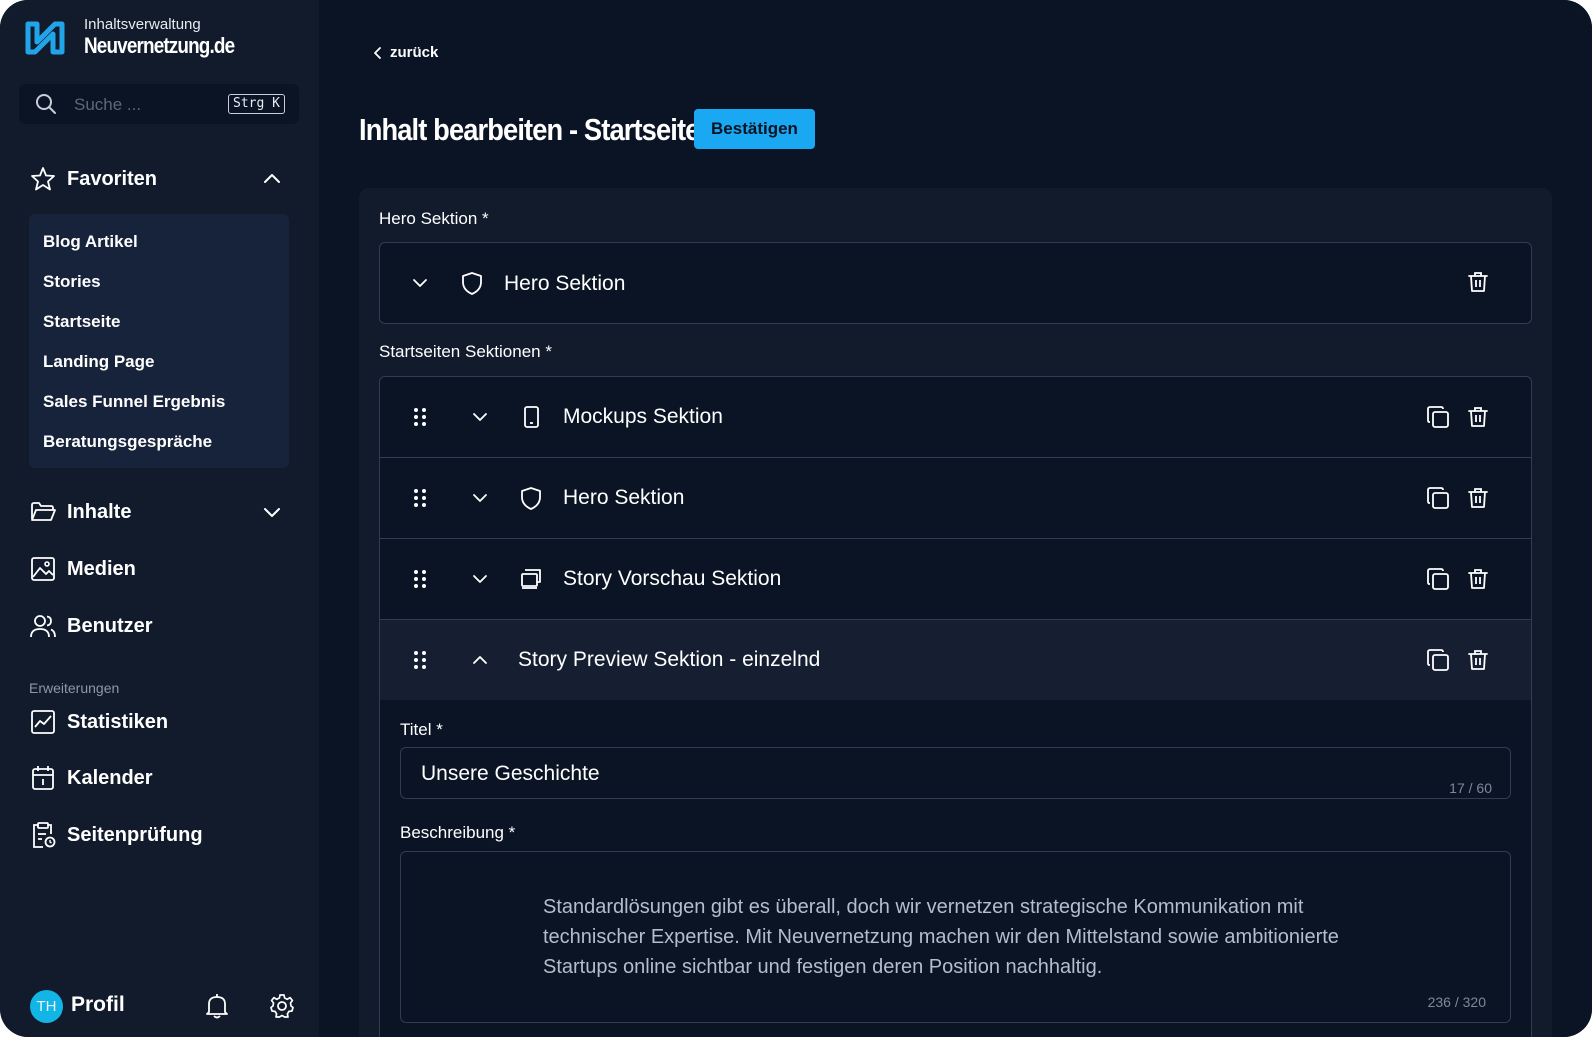 The image size is (1592, 1037). I want to click on star-icon, so click(43, 179).